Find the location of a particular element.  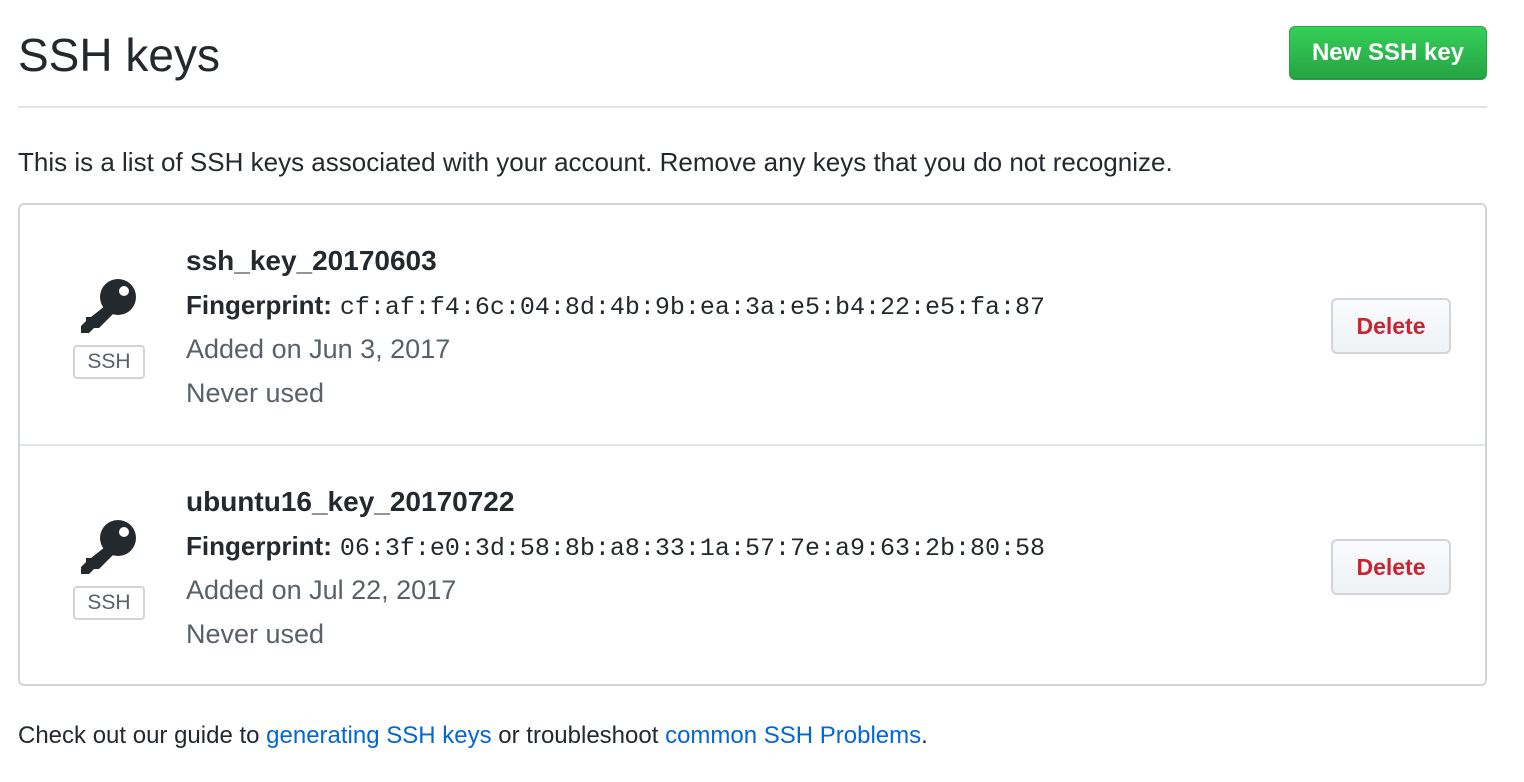

footer-middle: or troubleshoot is located at coordinates (578, 735).